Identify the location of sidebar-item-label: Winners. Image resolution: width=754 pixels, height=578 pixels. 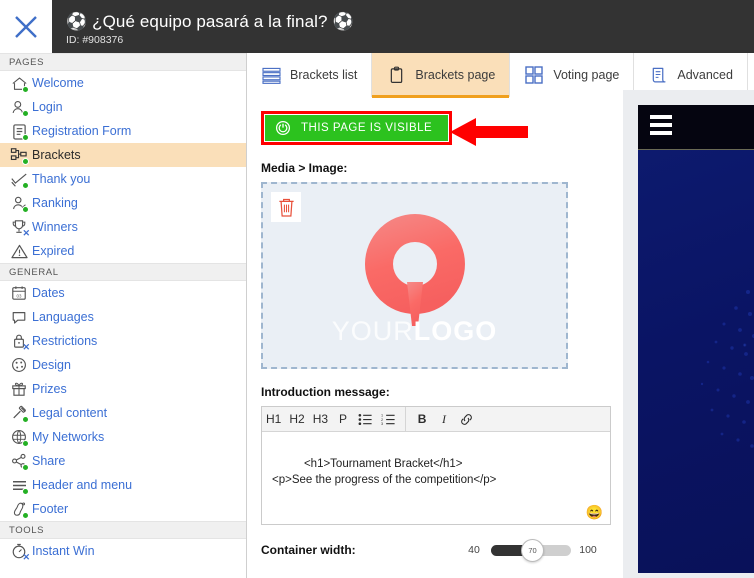
(55, 227).